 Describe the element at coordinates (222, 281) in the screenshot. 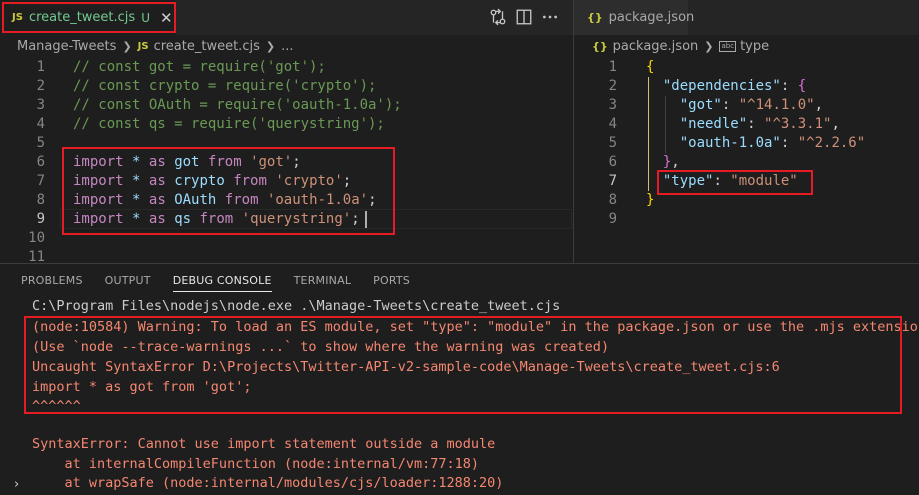

I see `tab-debug-console: DEBUG CONSOLE` at that location.